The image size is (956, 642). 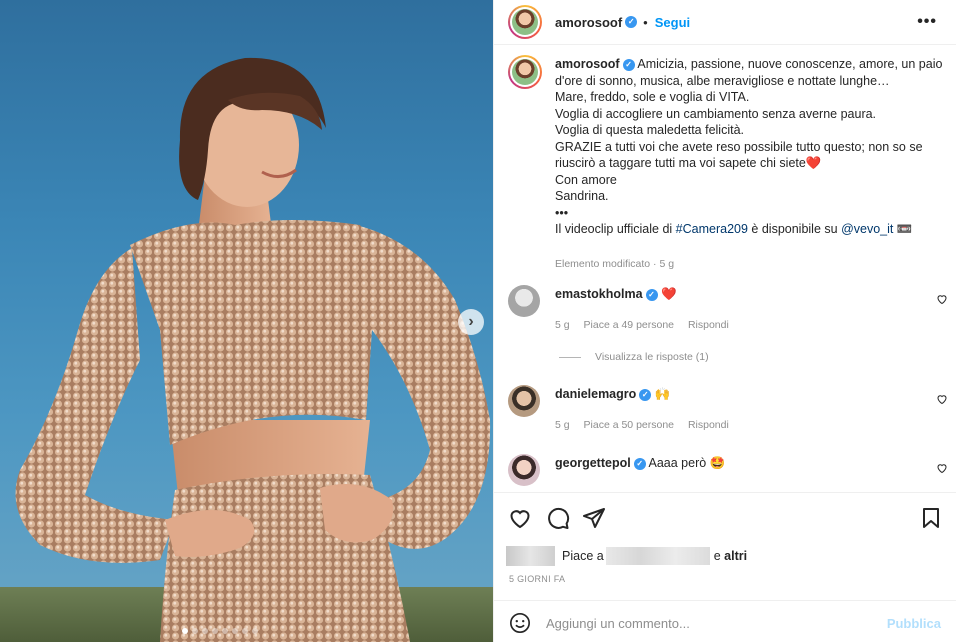 I want to click on view-replies: Visualizza le risposte (1), so click(x=634, y=357).